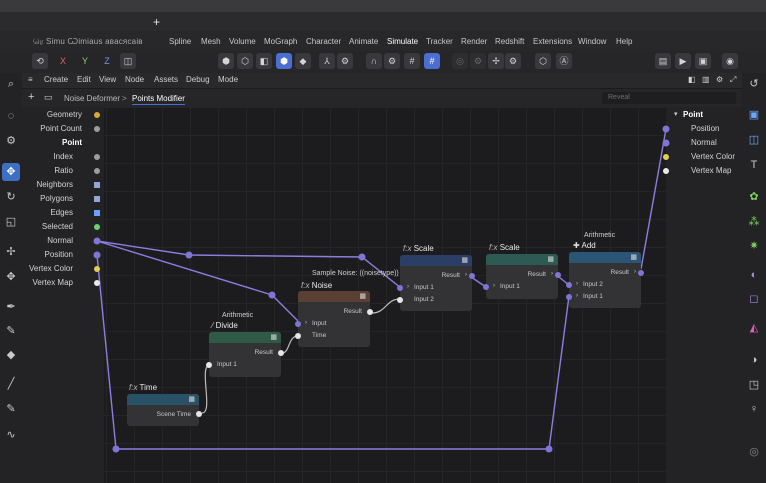  I want to click on noise-input-port, so click(298, 324).